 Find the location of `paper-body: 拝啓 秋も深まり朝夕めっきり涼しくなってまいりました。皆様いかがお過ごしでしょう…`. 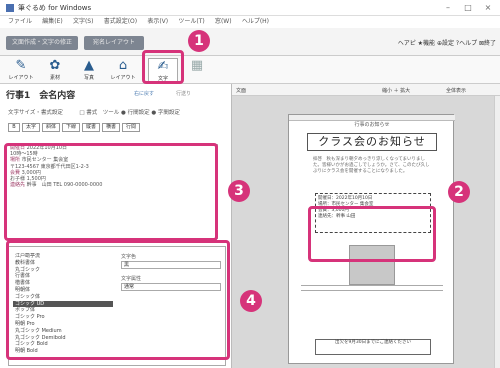

paper-body: 拝啓 秋も深まり朝夕めっきり涼しくなってまいりました。皆様いかがお過ごしでしょう… is located at coordinates (373, 166).